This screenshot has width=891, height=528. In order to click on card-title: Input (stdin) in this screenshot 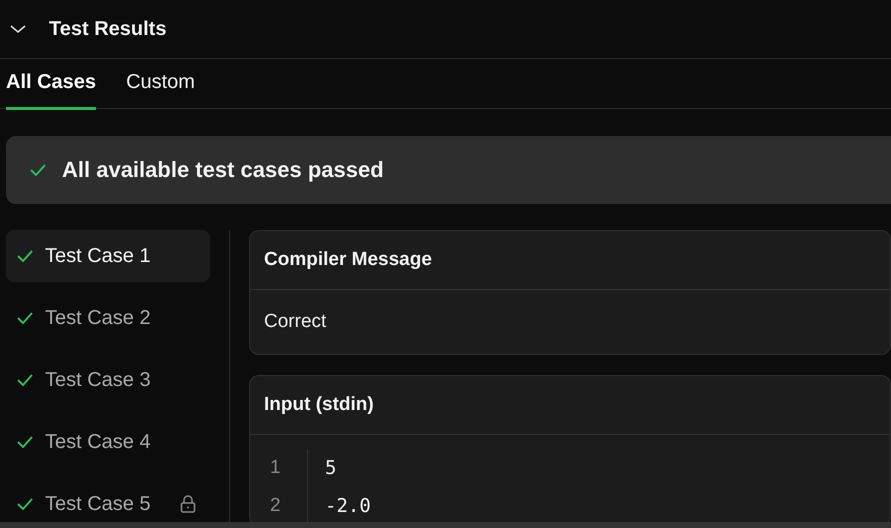, I will do `click(319, 405)`.